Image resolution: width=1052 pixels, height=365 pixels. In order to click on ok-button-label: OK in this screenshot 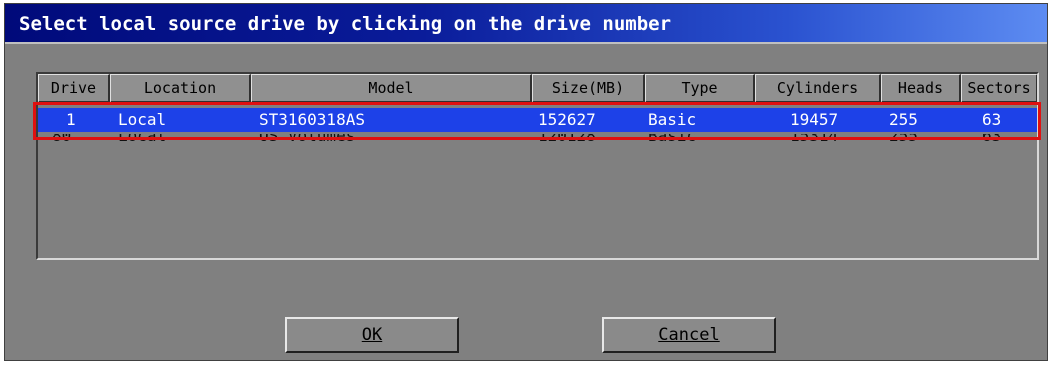, I will do `click(372, 335)`.